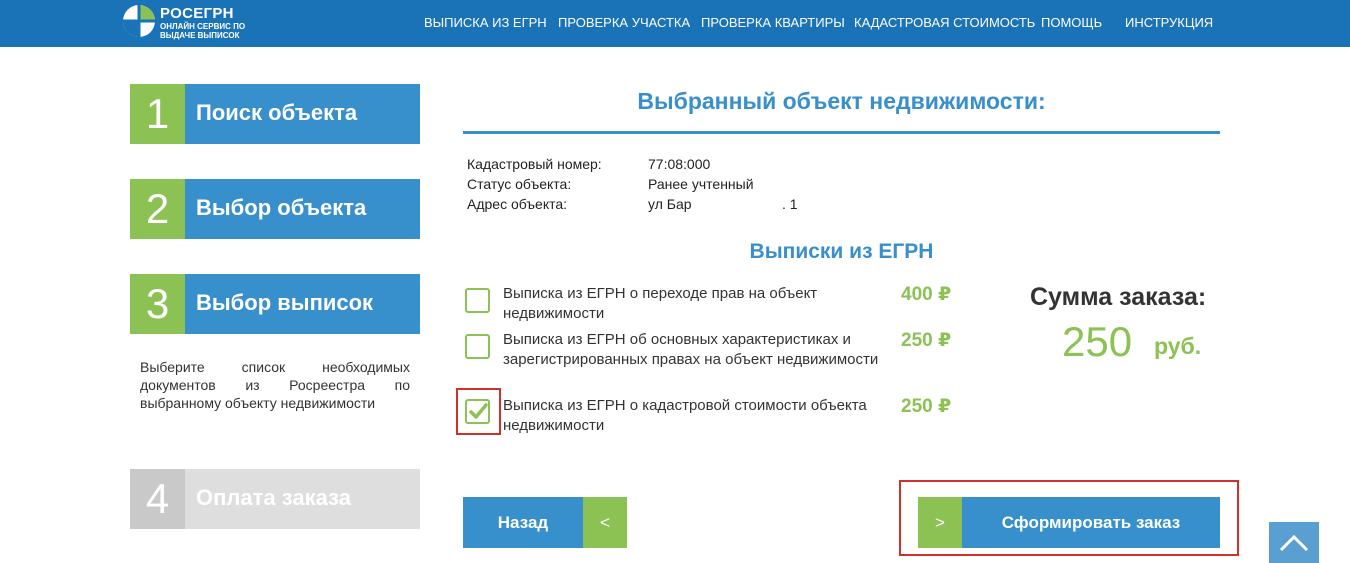 Image resolution: width=1350 pixels, height=563 pixels. I want to click on order-total-currency: руб., so click(1178, 346).